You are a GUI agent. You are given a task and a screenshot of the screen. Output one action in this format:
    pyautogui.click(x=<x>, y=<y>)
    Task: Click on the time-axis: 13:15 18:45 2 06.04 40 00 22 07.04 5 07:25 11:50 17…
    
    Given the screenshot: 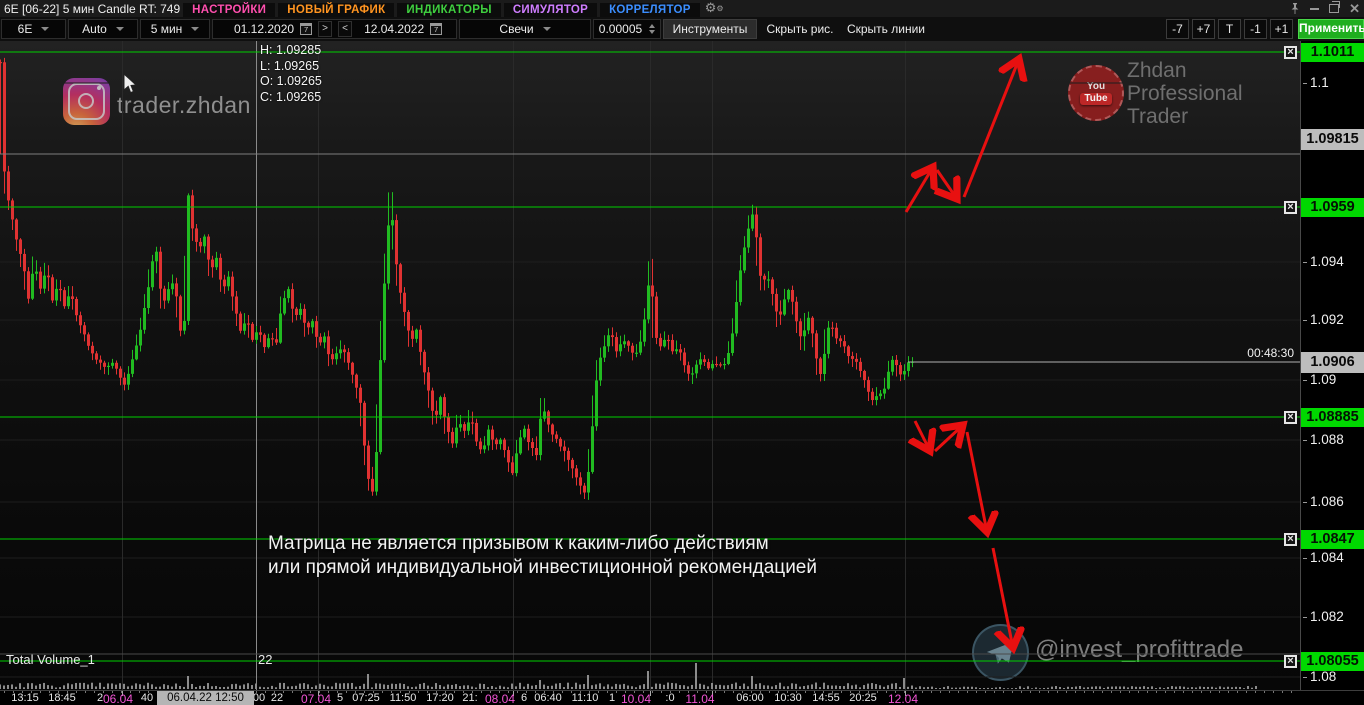 What is the action you would take?
    pyautogui.click(x=682, y=697)
    